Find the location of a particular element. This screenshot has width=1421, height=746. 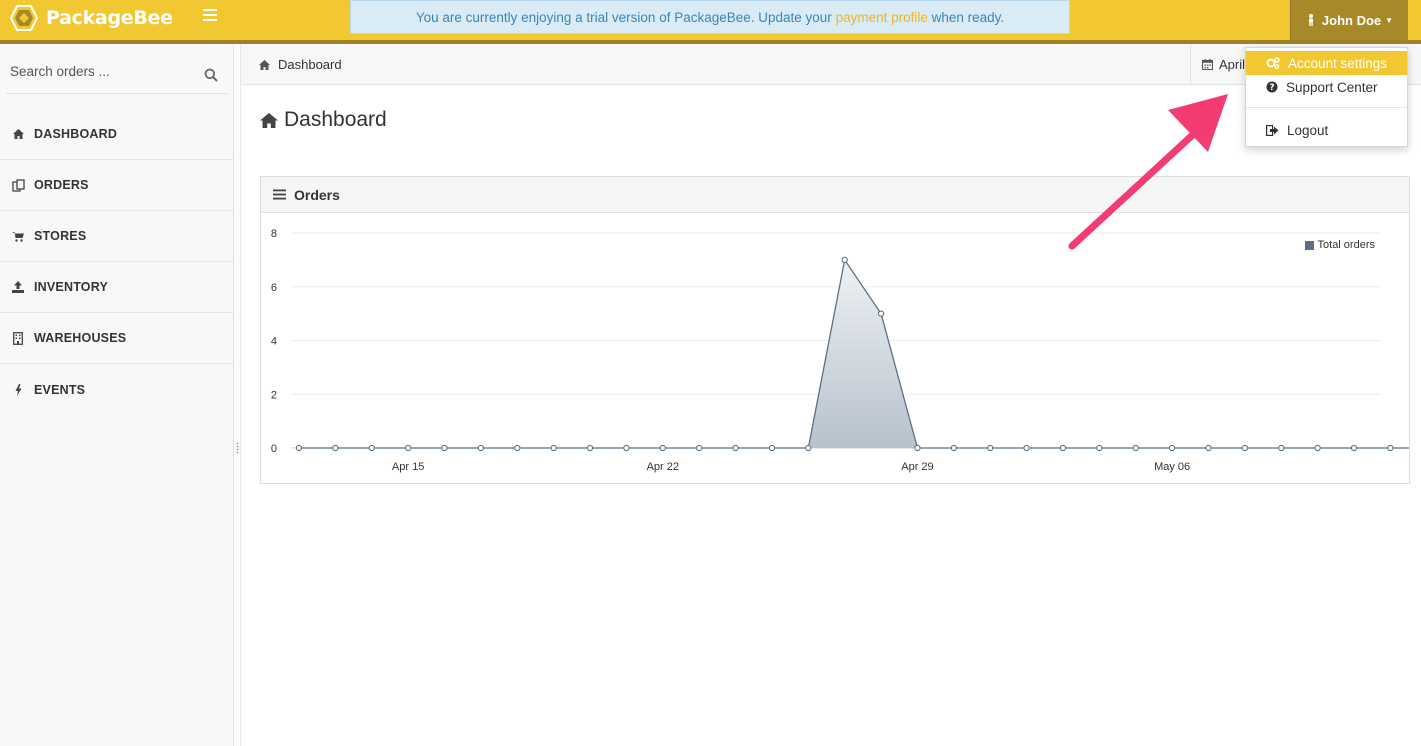

date-range-label: April is located at coordinates (1232, 64).